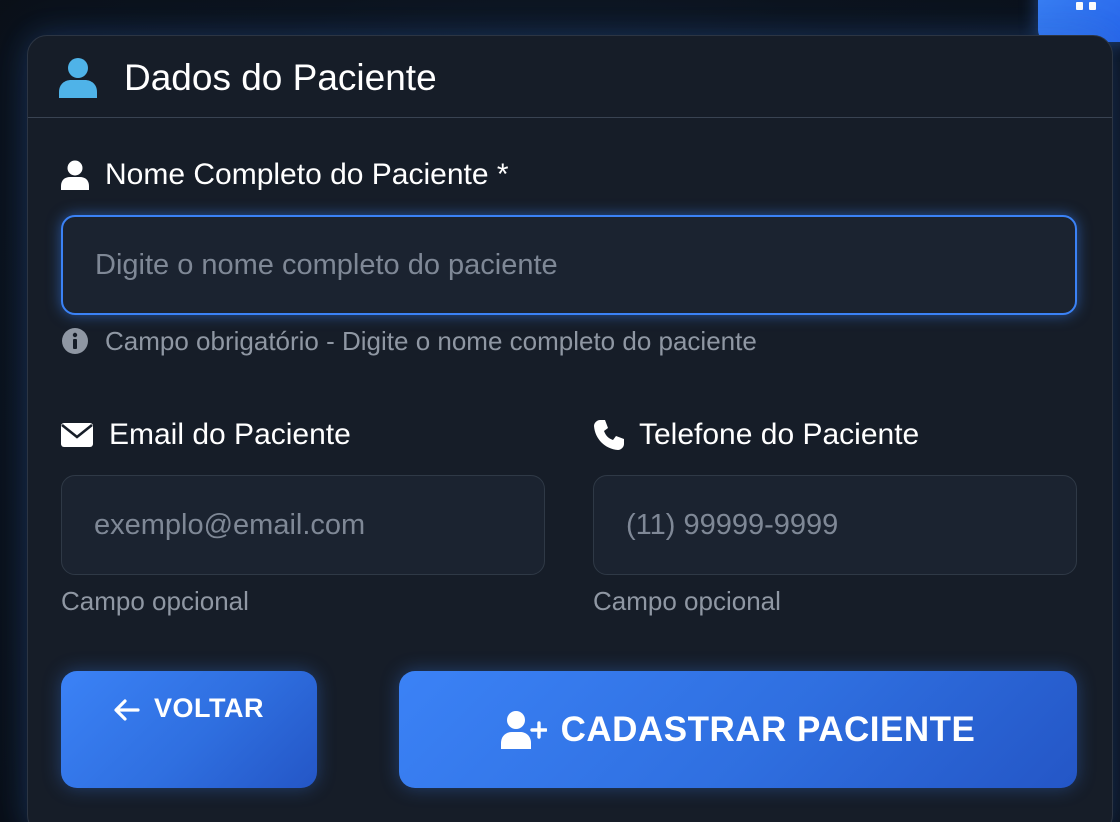 The image size is (1120, 822). What do you see at coordinates (75, 341) in the screenshot?
I see `info-icon` at bounding box center [75, 341].